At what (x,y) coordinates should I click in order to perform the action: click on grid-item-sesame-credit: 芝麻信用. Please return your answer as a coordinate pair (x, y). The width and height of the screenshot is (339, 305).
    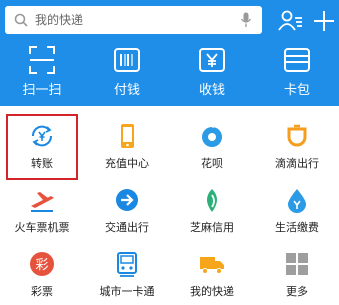
    Looking at the image, I should click on (212, 216).